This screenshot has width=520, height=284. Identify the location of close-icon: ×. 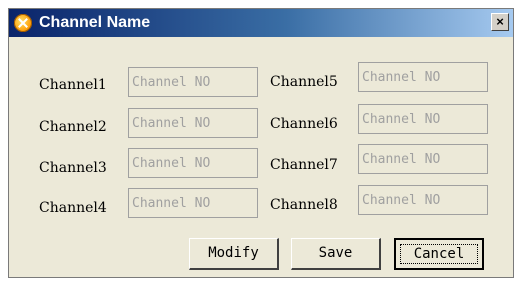
(500, 22).